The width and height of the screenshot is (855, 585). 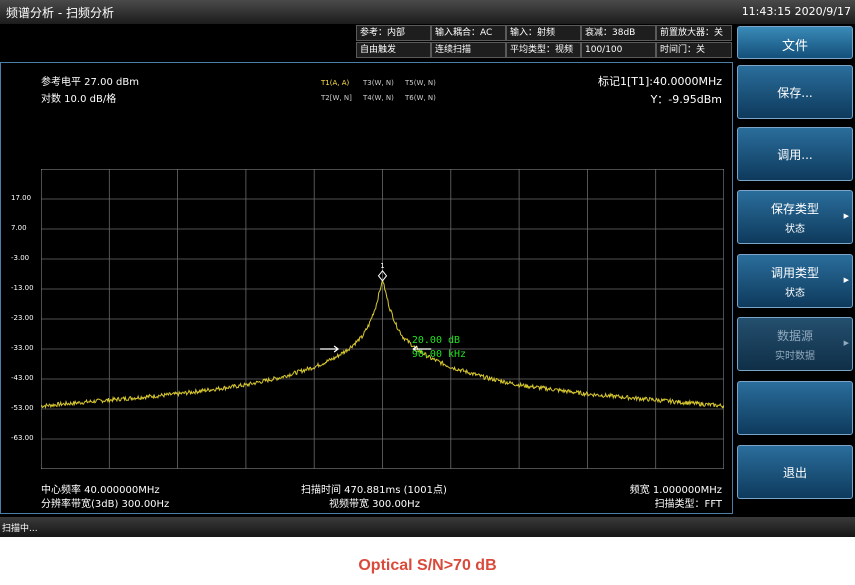 I want to click on info-average-count: 100/100, so click(x=618, y=50).